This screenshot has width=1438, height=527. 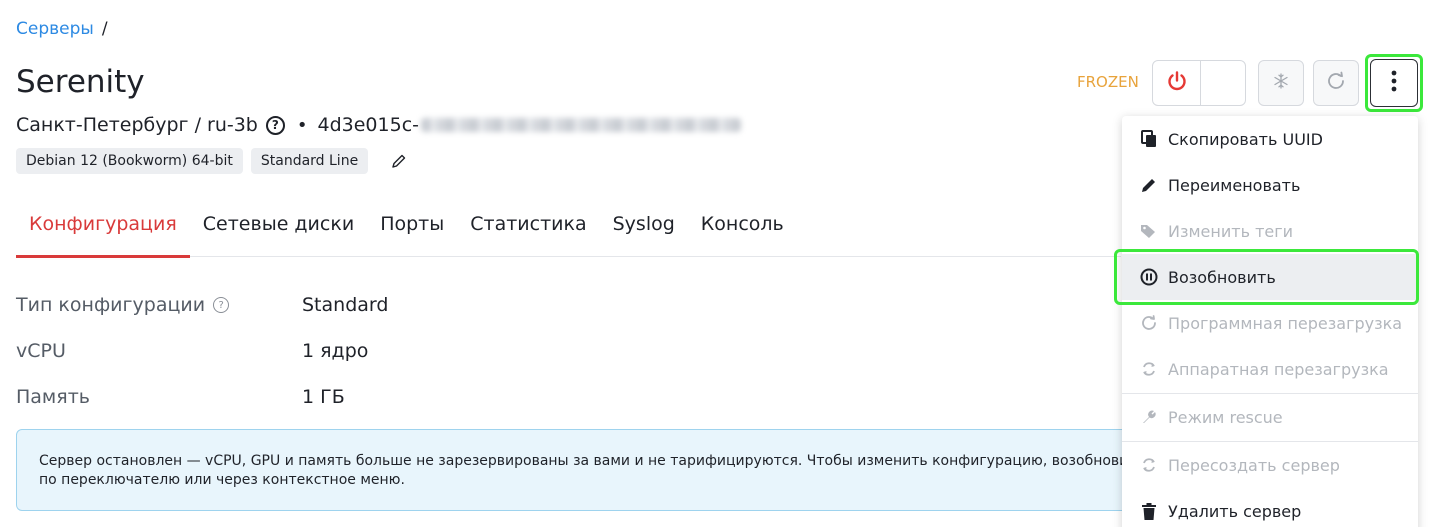 I want to click on tab-syslog: Syslog, so click(x=644, y=228).